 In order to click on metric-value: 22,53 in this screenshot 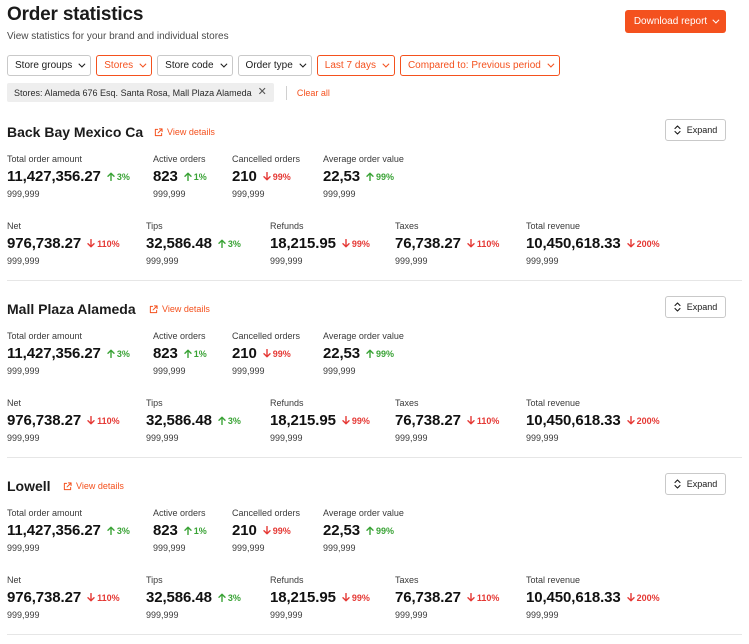, I will do `click(342, 353)`.